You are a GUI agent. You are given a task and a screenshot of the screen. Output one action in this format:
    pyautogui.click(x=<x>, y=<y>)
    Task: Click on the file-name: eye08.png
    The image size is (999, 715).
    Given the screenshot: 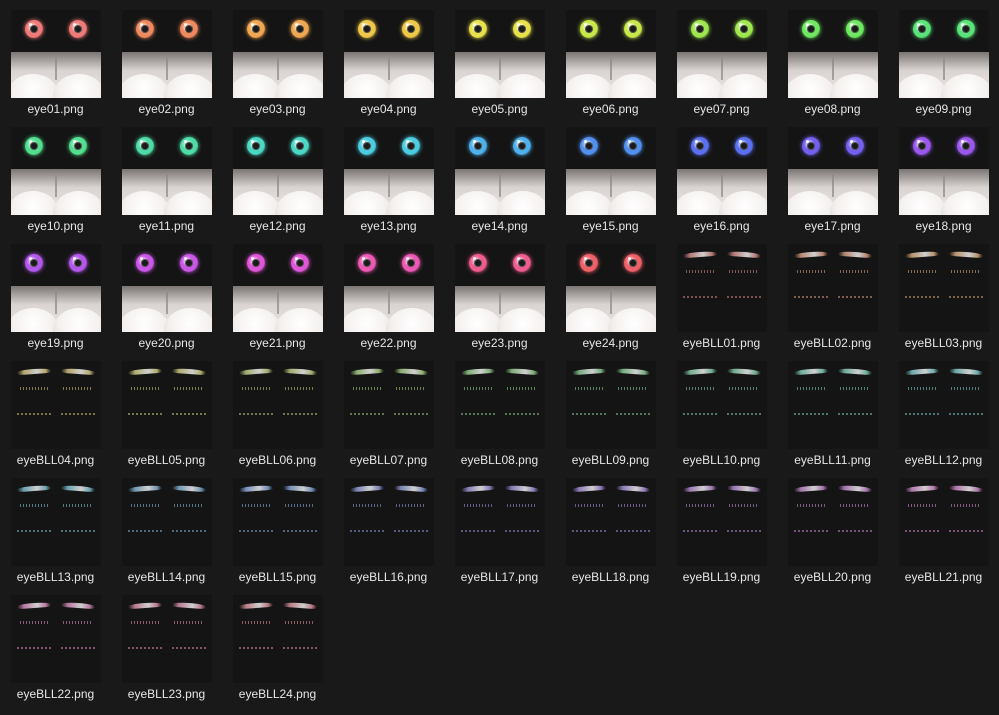 What is the action you would take?
    pyautogui.click(x=832, y=109)
    